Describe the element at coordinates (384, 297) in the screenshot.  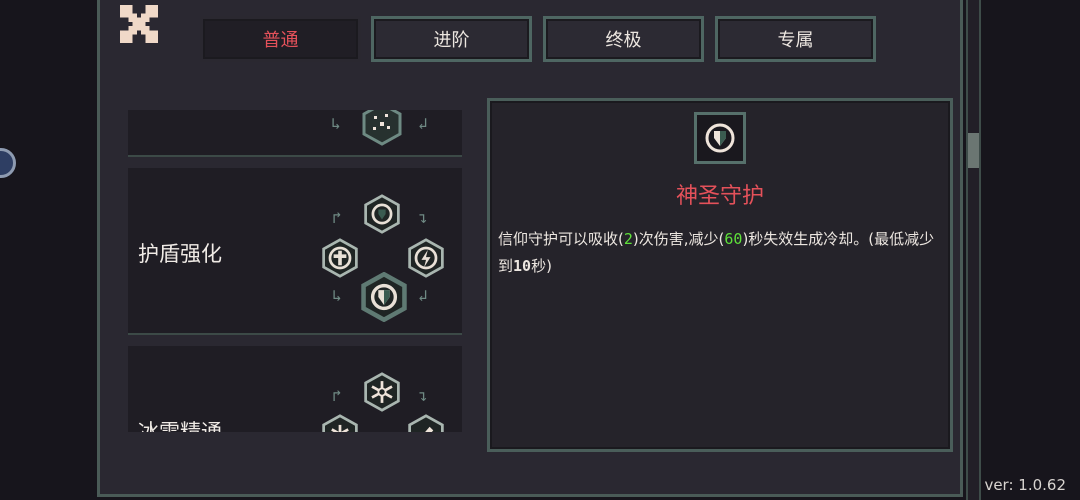
I see `holy-shield-icon` at that location.